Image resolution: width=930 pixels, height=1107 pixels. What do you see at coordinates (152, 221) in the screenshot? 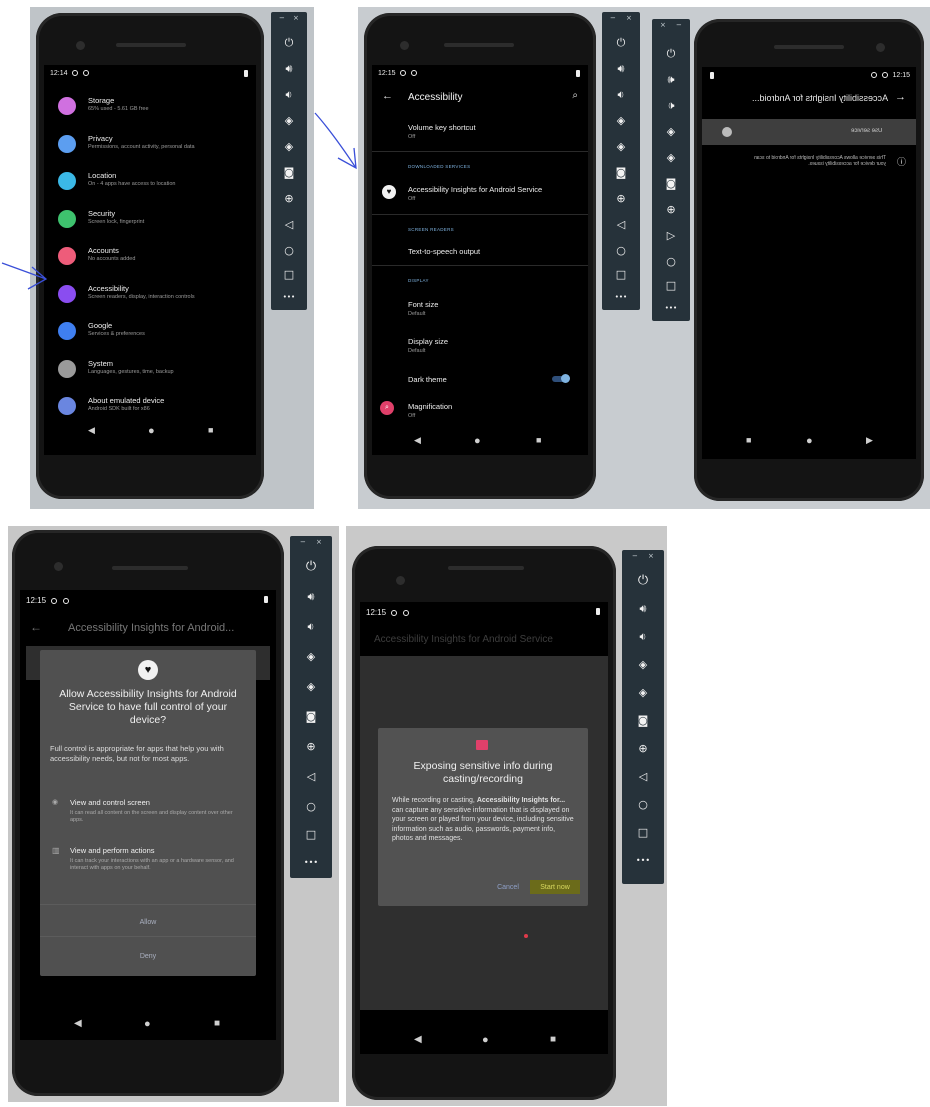
I see `settings-item: Security Screen lock, fingerprint` at bounding box center [152, 221].